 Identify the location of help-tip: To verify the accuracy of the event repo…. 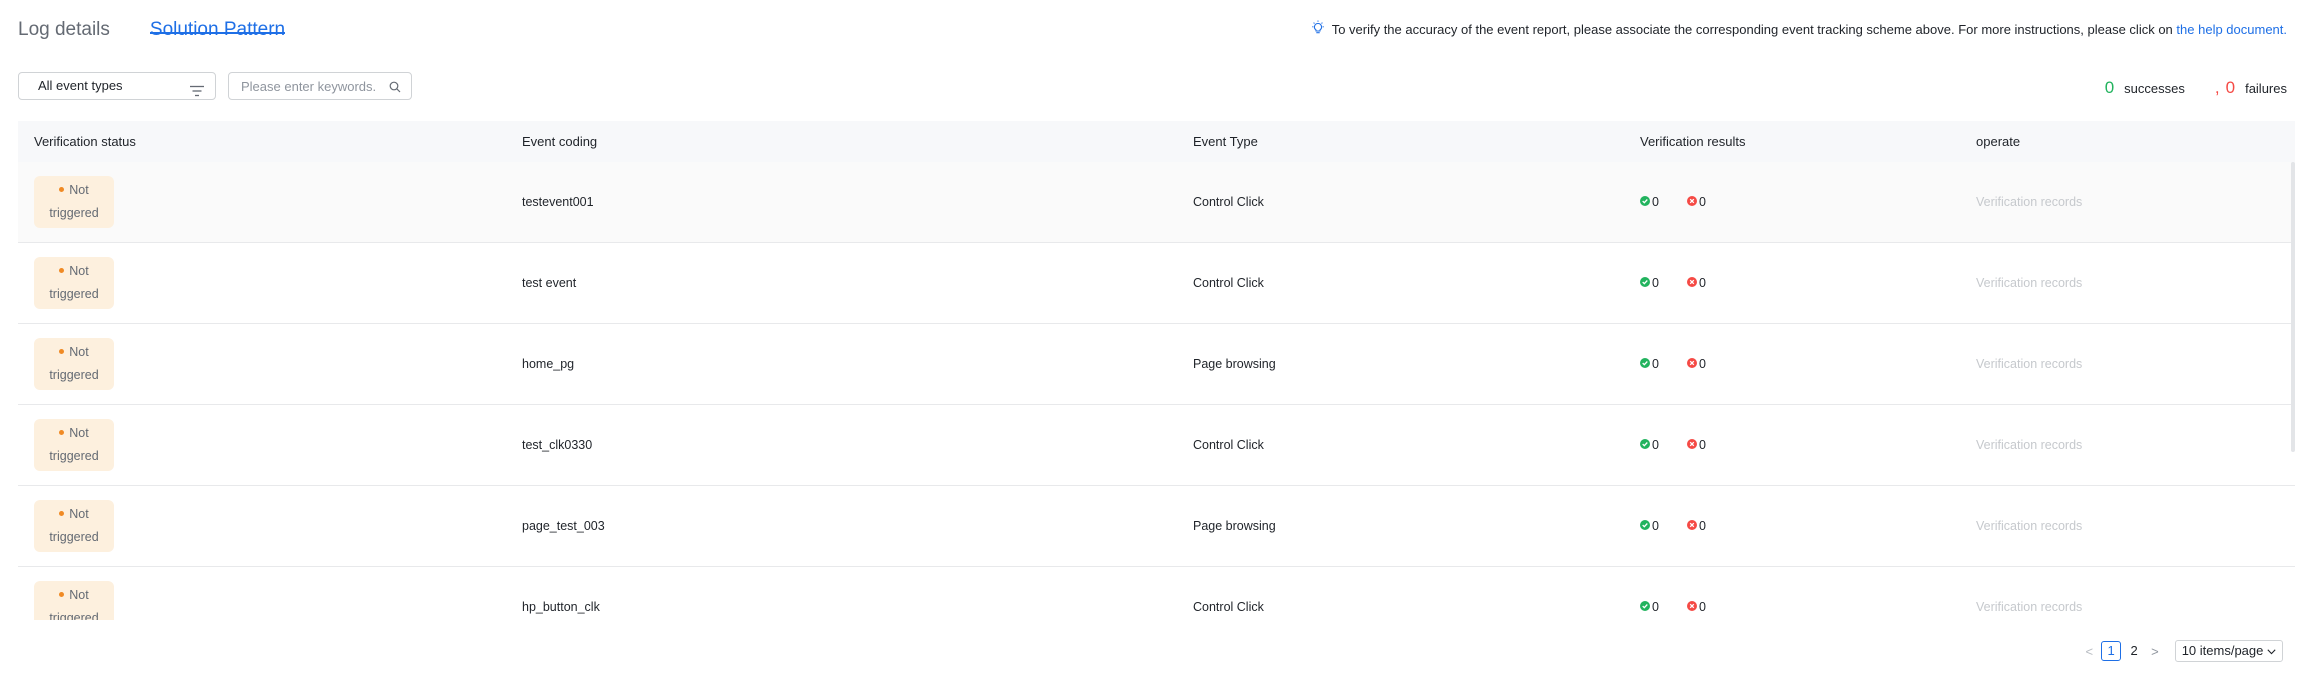
(1798, 29).